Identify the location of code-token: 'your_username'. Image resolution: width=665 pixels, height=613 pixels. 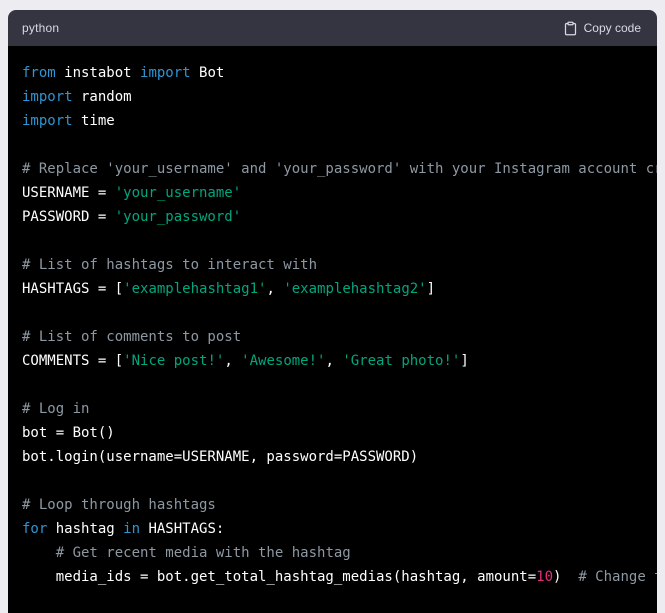
(178, 193).